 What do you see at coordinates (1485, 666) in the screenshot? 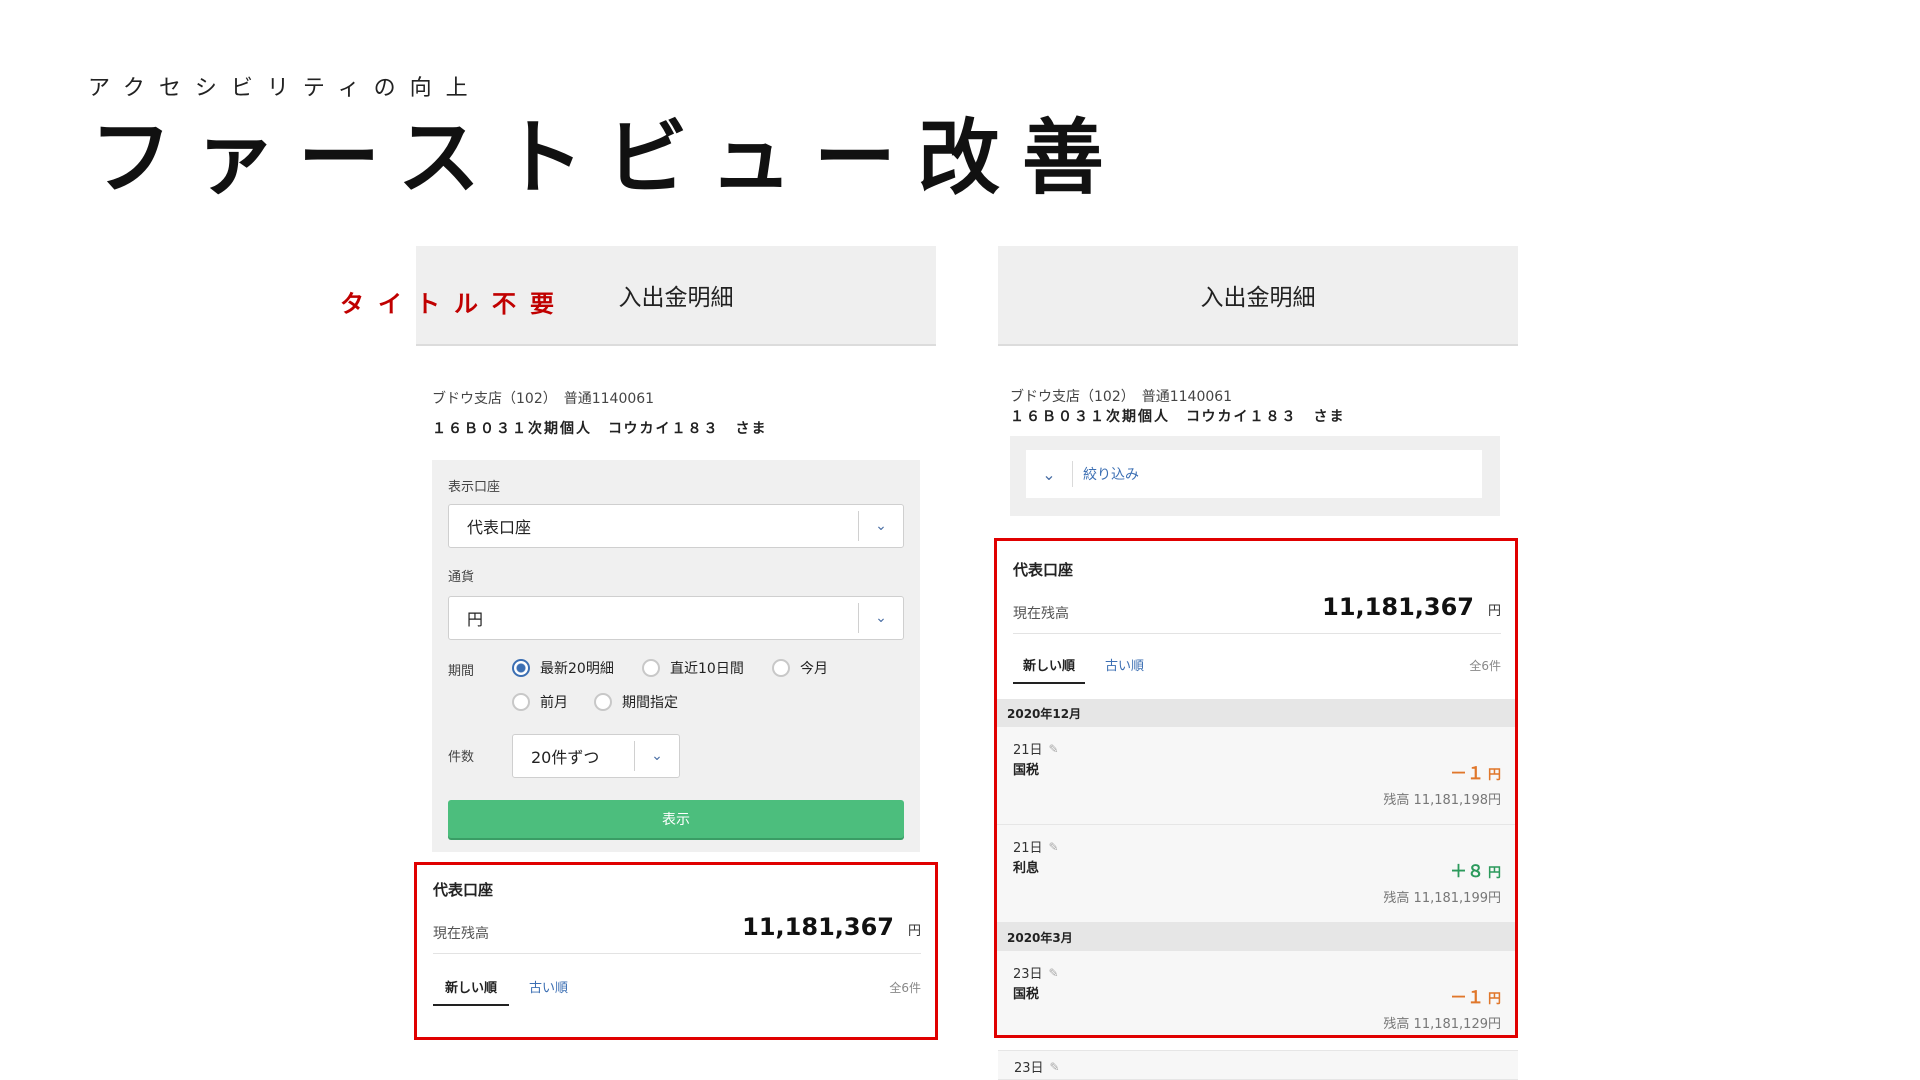
I see `right-total-count: 全6件` at bounding box center [1485, 666].